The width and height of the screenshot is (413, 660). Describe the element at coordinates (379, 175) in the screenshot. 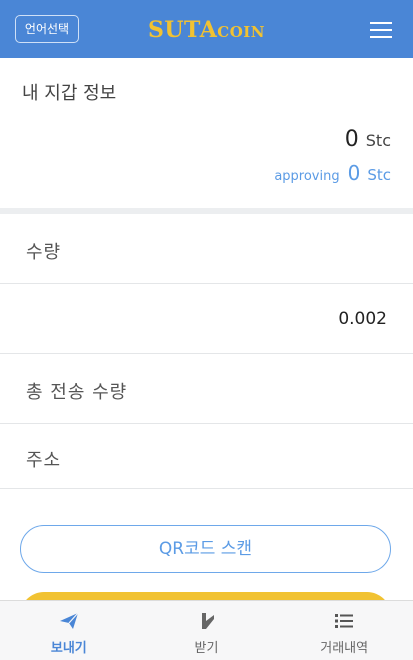

I see `approving-unit: Stc` at that location.